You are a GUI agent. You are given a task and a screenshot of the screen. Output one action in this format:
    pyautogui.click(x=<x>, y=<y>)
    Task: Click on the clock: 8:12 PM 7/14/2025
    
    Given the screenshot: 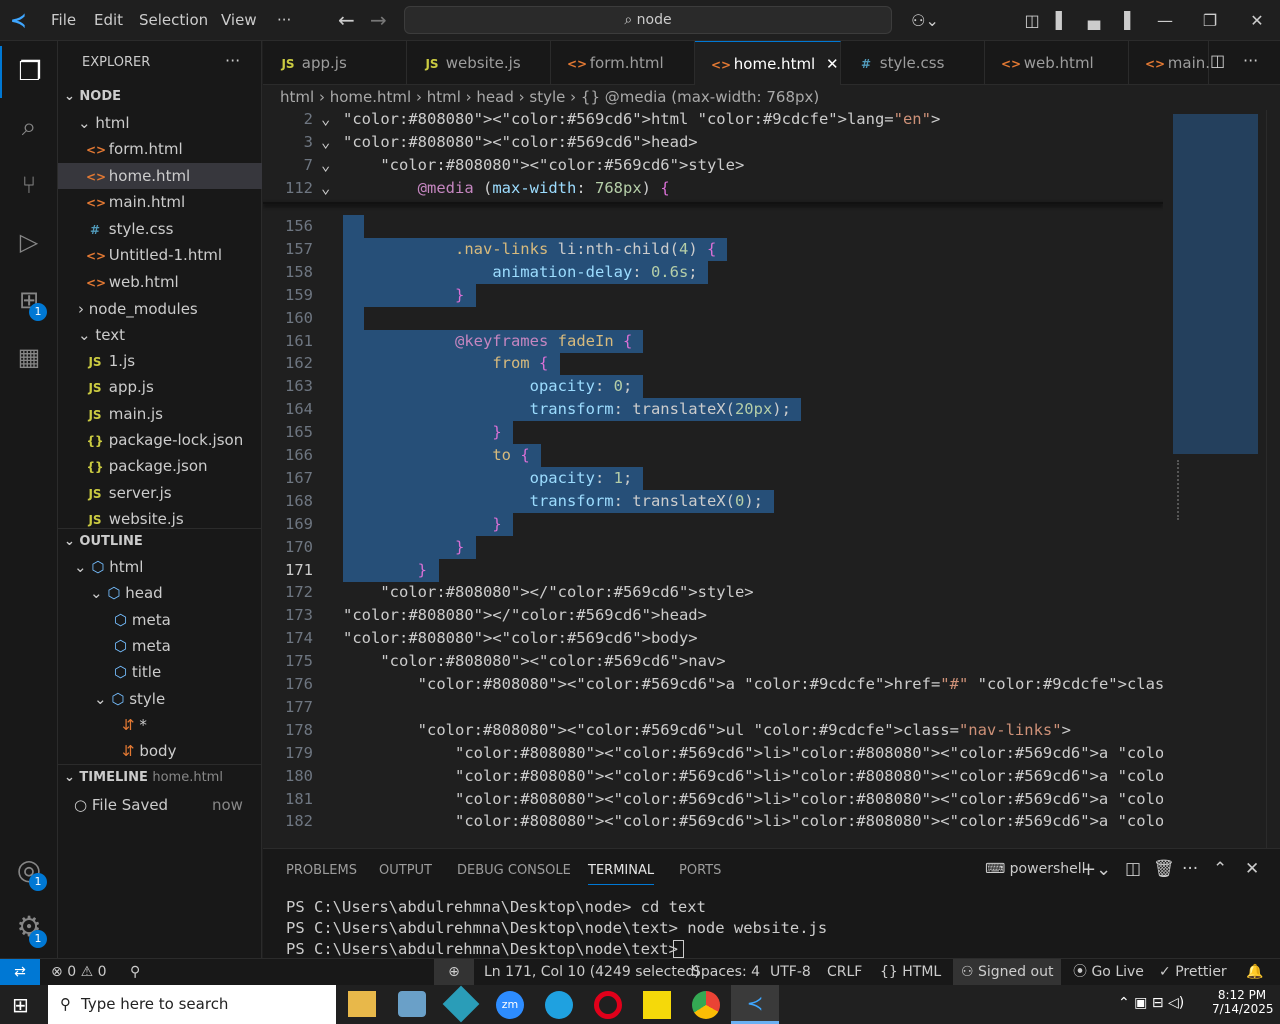 What is the action you would take?
    pyautogui.click(x=1243, y=1002)
    